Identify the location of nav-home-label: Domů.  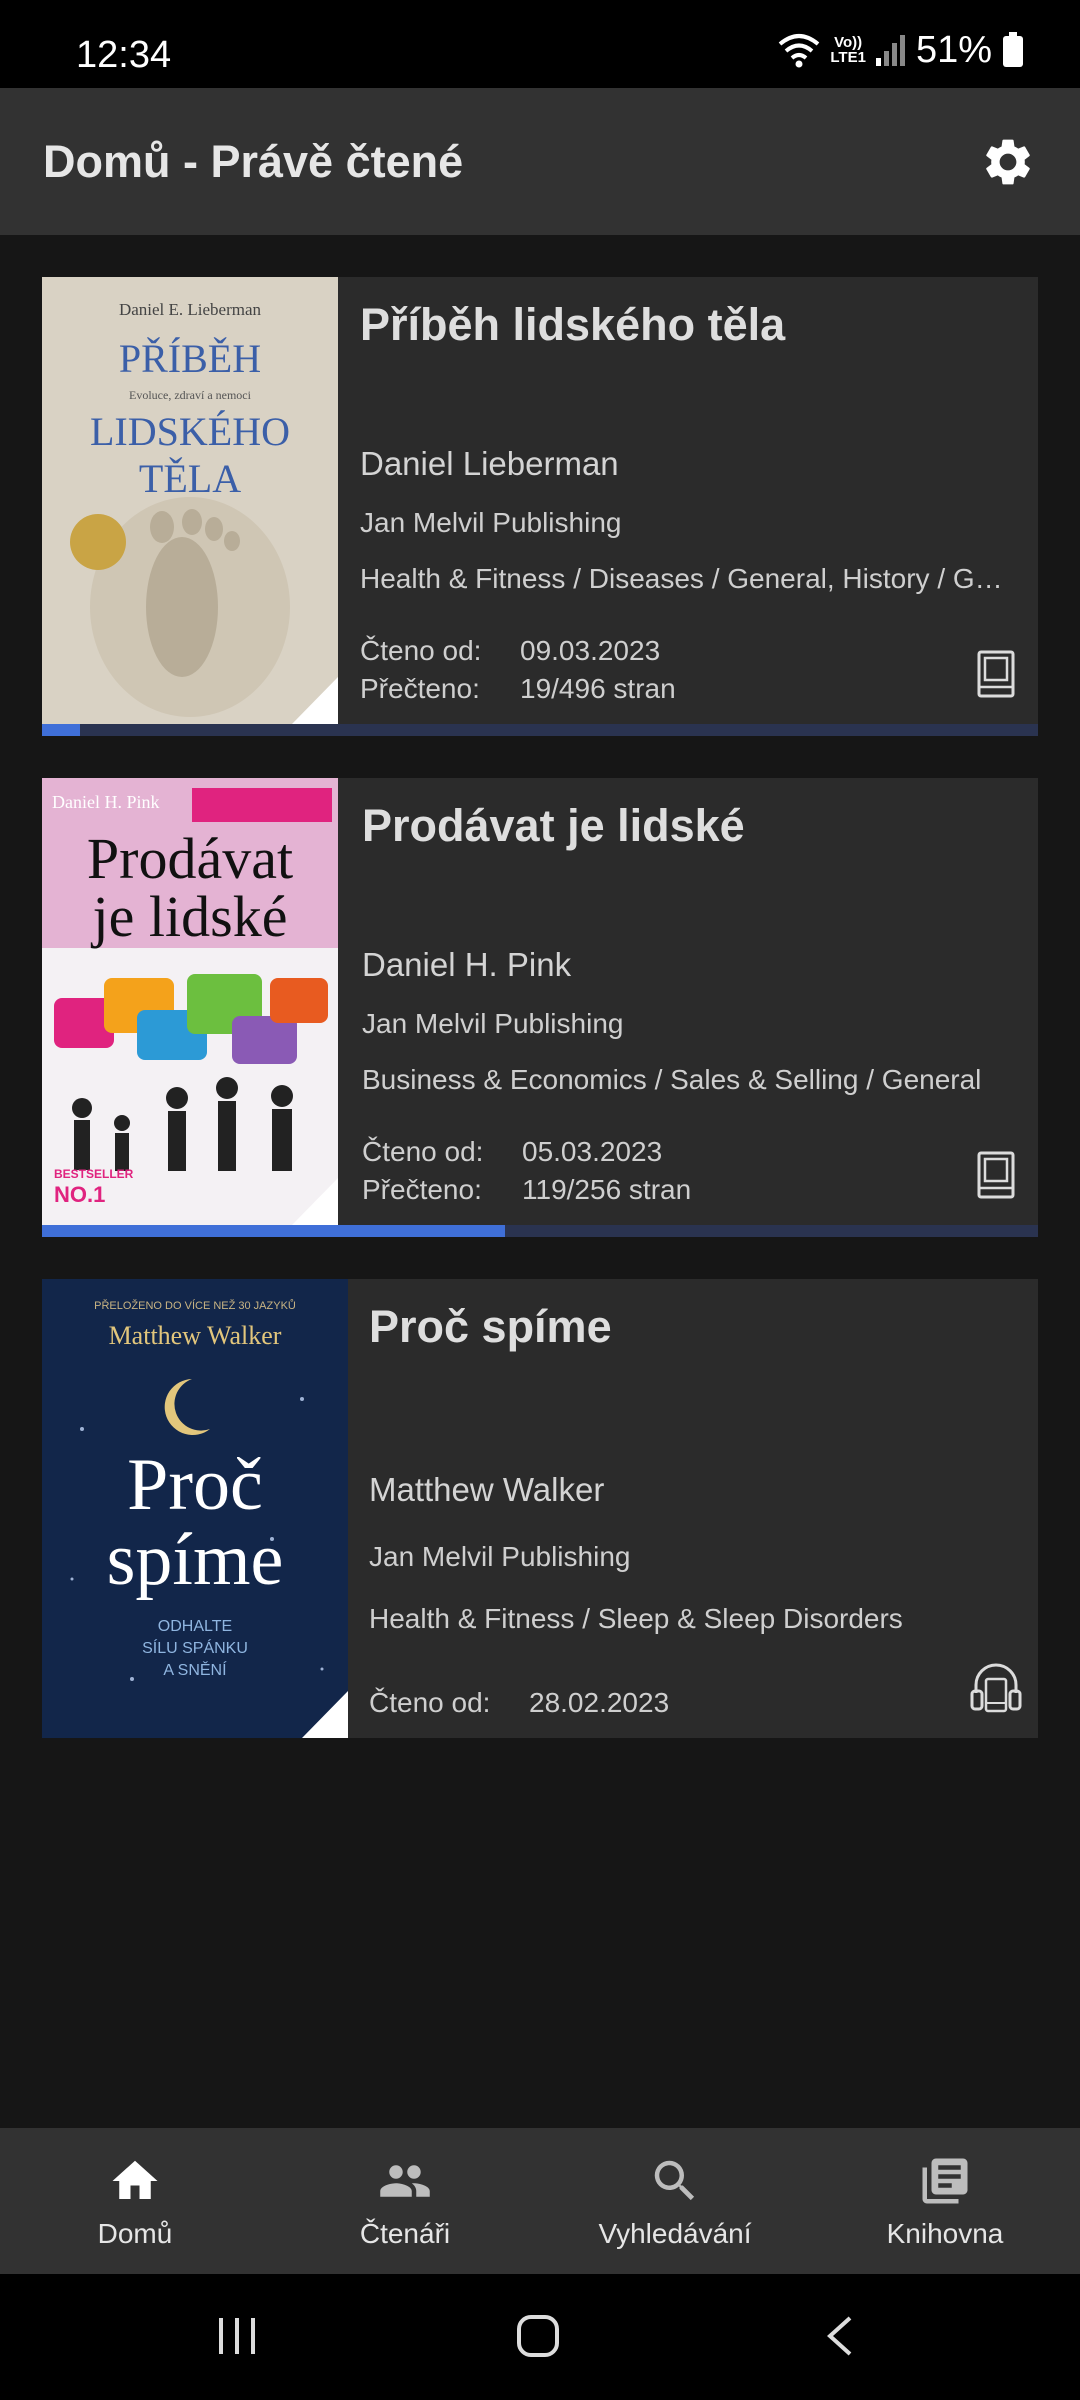
(135, 2233).